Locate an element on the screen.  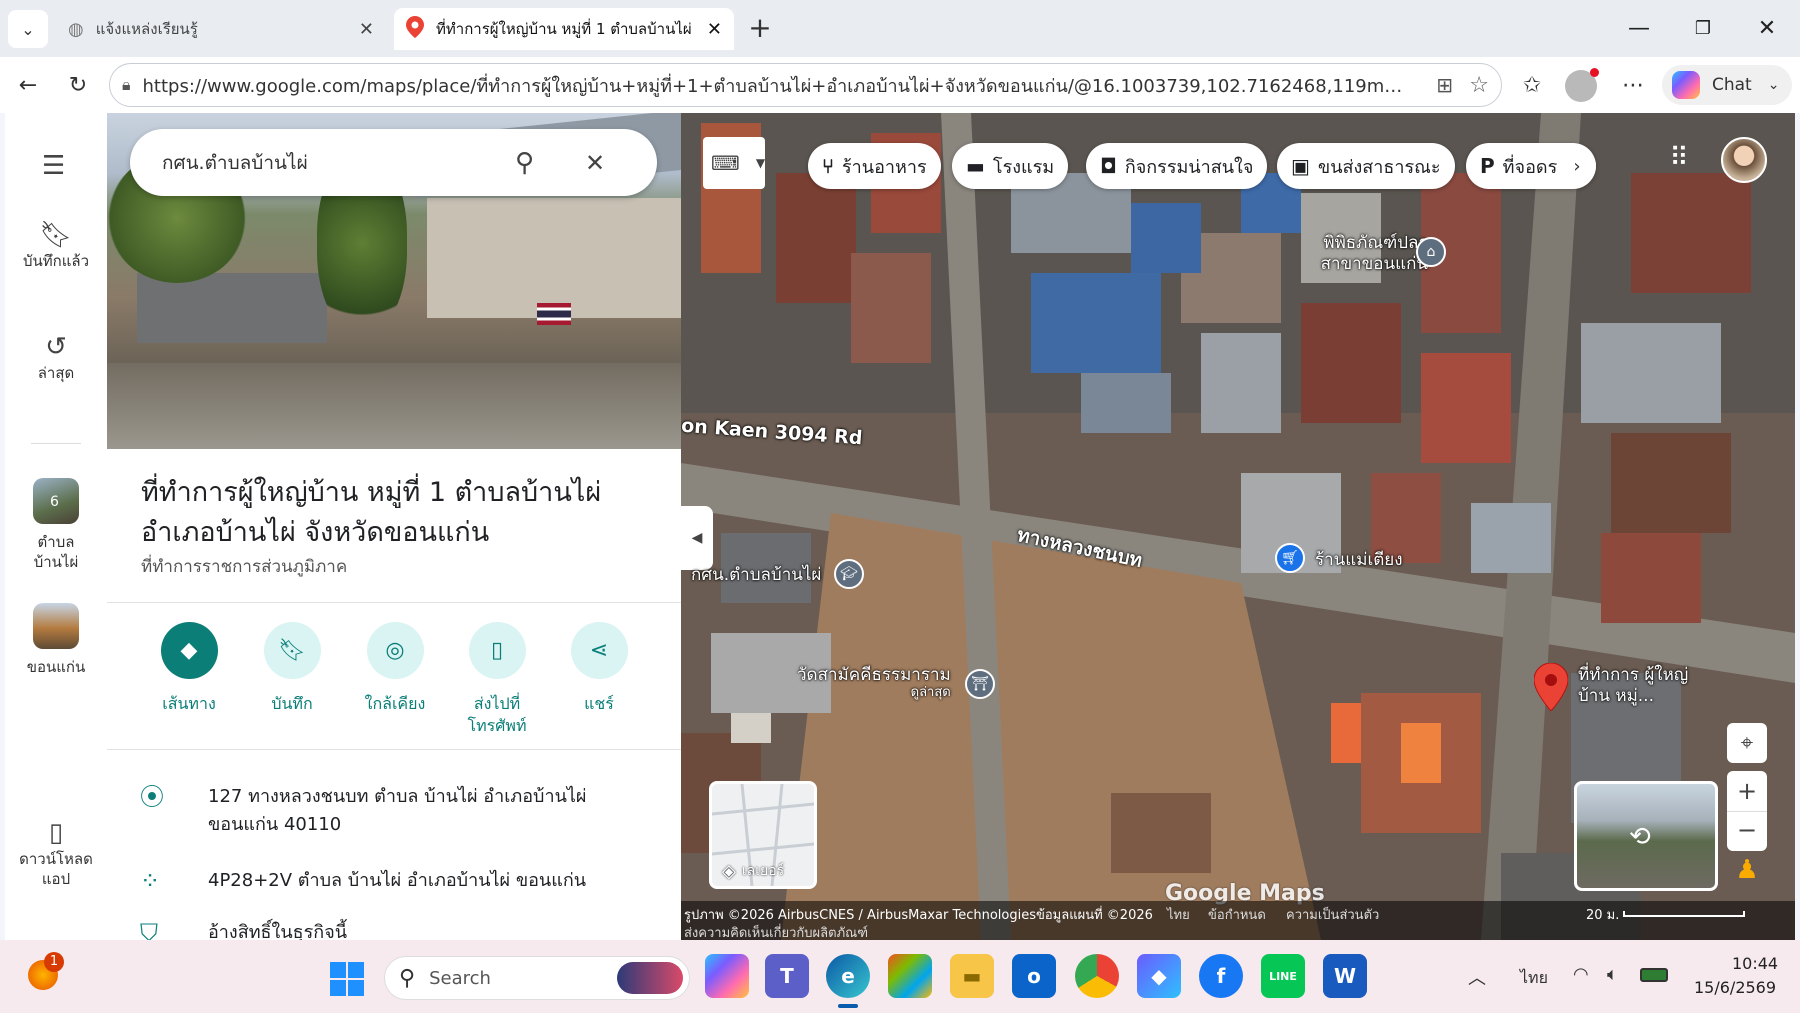
clock-date: 15/6/2569 is located at coordinates (1735, 987).